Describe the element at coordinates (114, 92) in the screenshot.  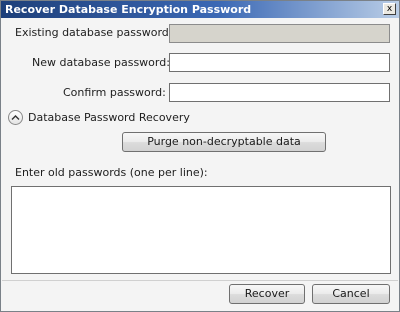
I see `confirm-password-label: Confirm password:` at that location.